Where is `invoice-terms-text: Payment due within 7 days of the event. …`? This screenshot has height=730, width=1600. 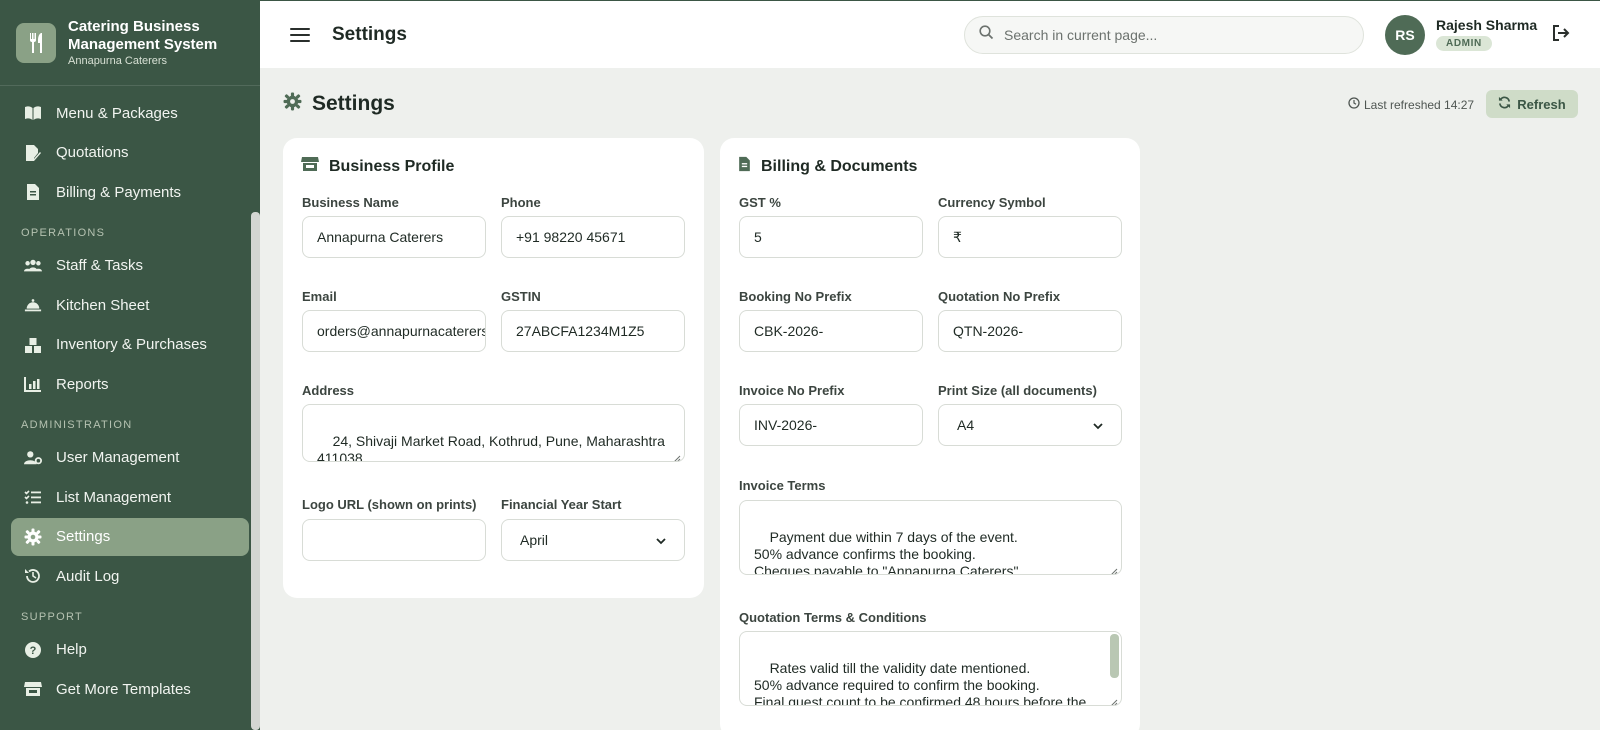
invoice-terms-text: Payment due within 7 days of the event. … is located at coordinates (888, 552).